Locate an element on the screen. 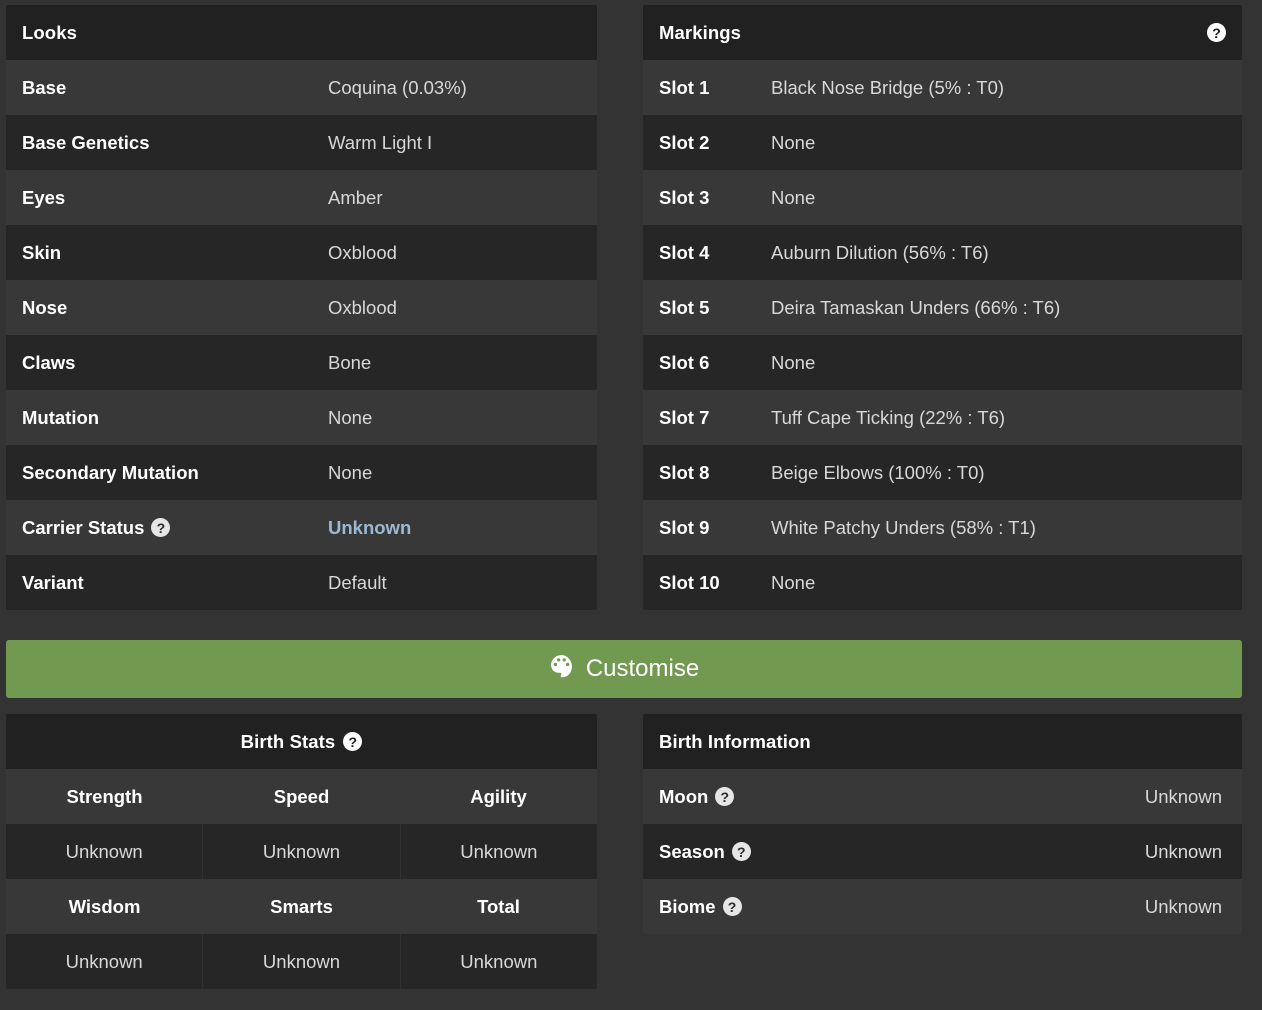 Image resolution: width=1262 pixels, height=1010 pixels. row-key: Slot 3 is located at coordinates (707, 198).